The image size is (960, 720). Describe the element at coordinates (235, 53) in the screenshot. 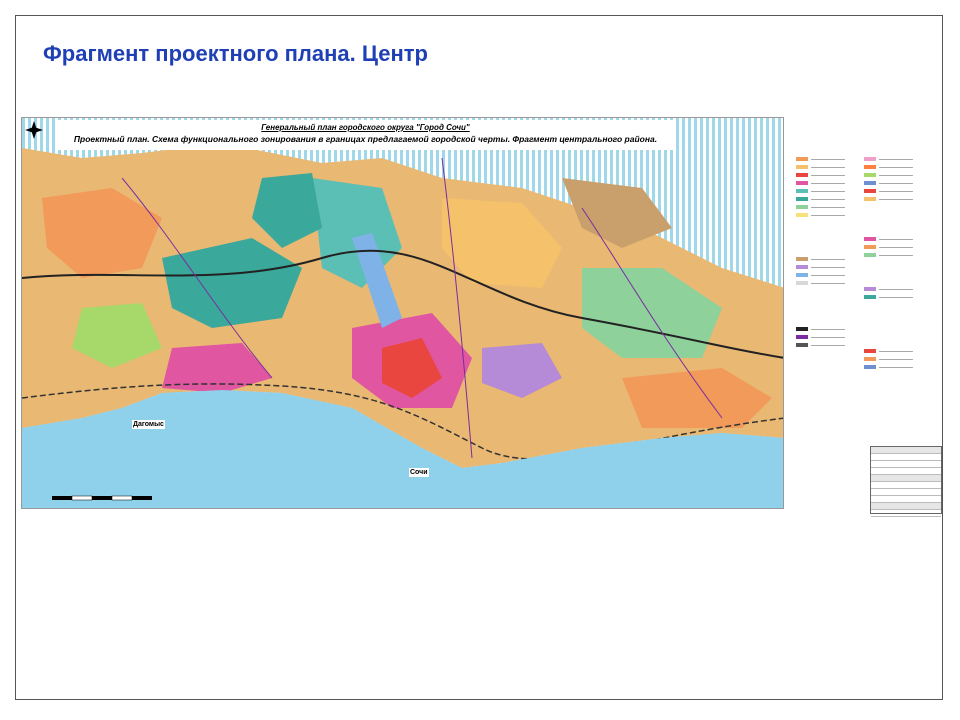

I see `slide-title: Фрагмент проектного плана. Центр` at that location.